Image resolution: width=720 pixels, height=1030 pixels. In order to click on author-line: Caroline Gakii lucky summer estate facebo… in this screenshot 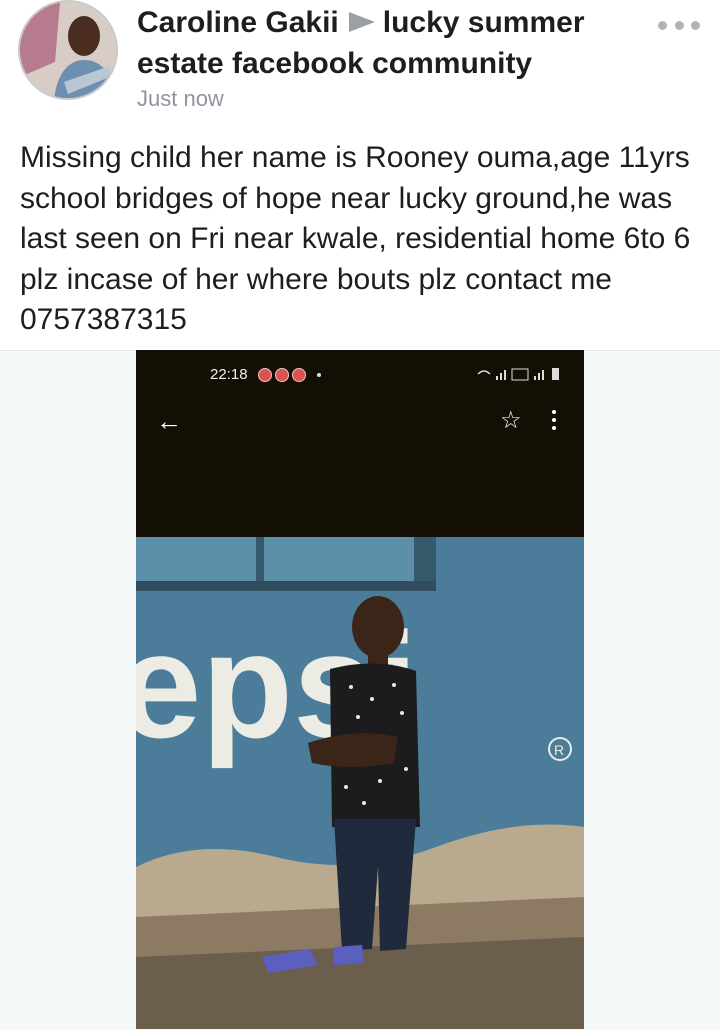, I will do `click(387, 43)`.